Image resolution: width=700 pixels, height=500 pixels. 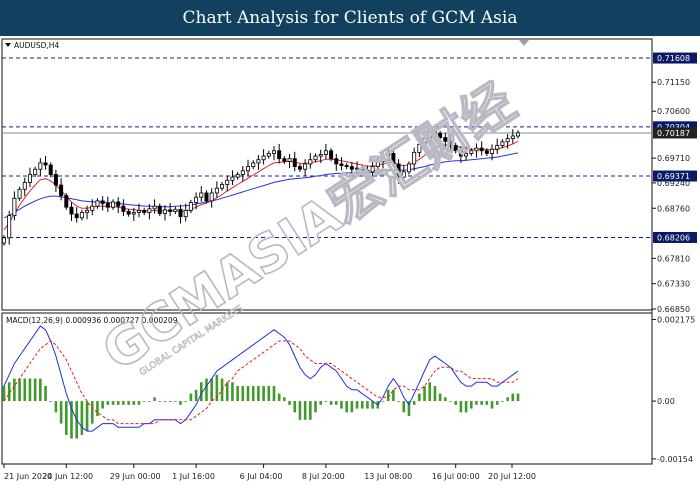 I want to click on price-tick-label: 0.66850, so click(x=673, y=309).